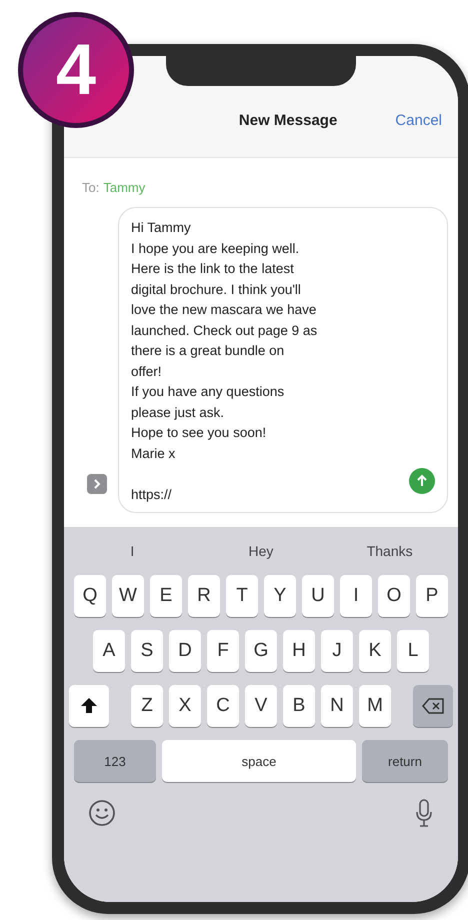  I want to click on letter-key: G, so click(261, 651).